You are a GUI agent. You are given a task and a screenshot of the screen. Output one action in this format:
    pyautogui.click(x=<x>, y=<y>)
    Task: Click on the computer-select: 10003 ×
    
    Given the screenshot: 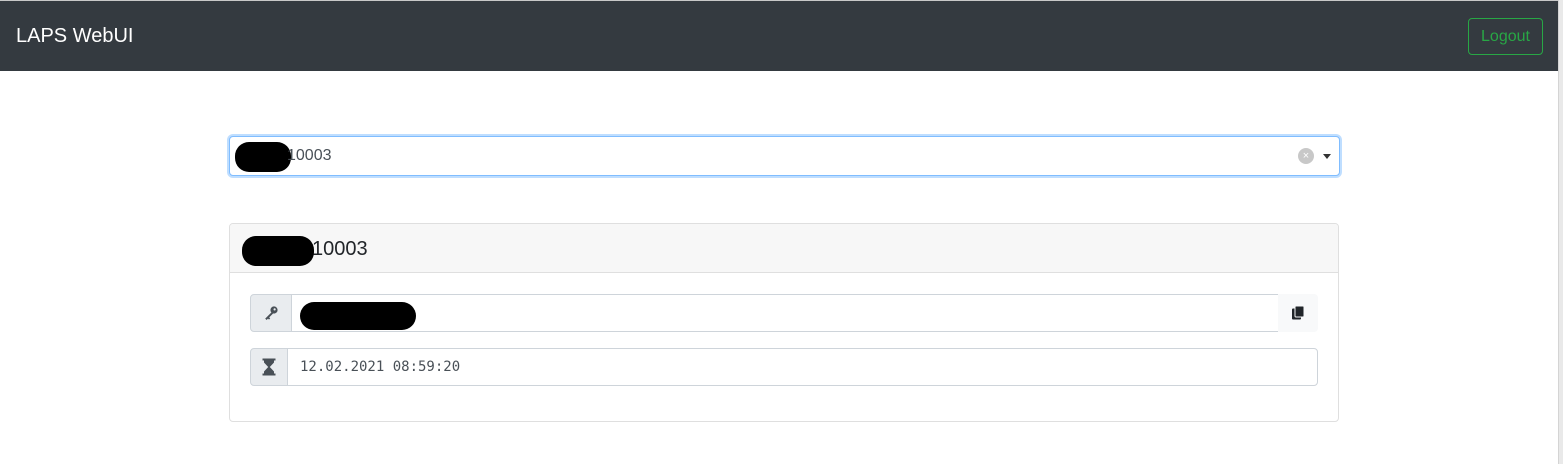 What is the action you would take?
    pyautogui.click(x=784, y=156)
    